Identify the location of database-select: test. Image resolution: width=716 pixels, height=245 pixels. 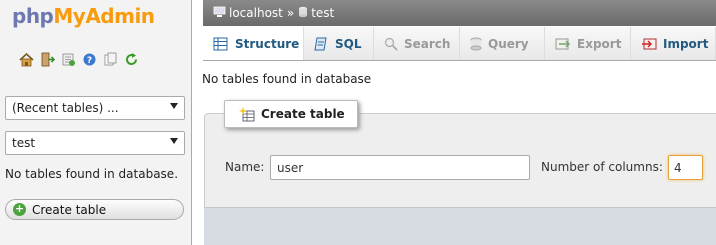
(95, 143).